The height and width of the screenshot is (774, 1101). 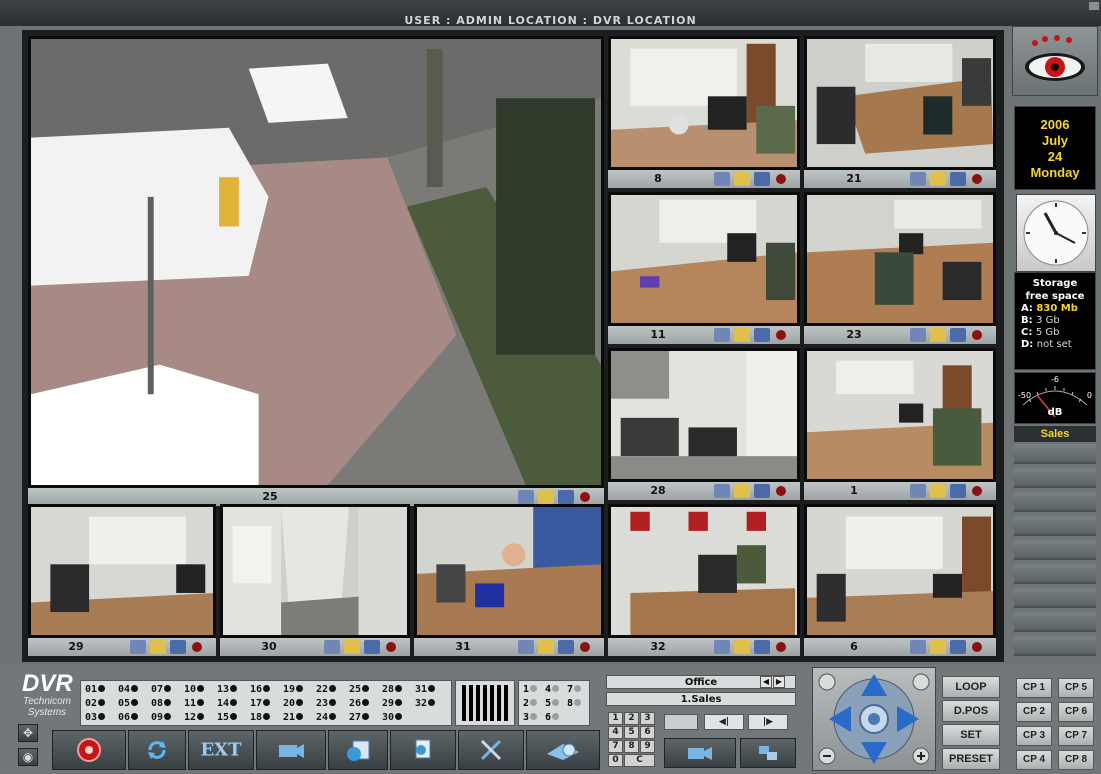 What do you see at coordinates (1076, 736) in the screenshot?
I see `cp-button: CP 7` at bounding box center [1076, 736].